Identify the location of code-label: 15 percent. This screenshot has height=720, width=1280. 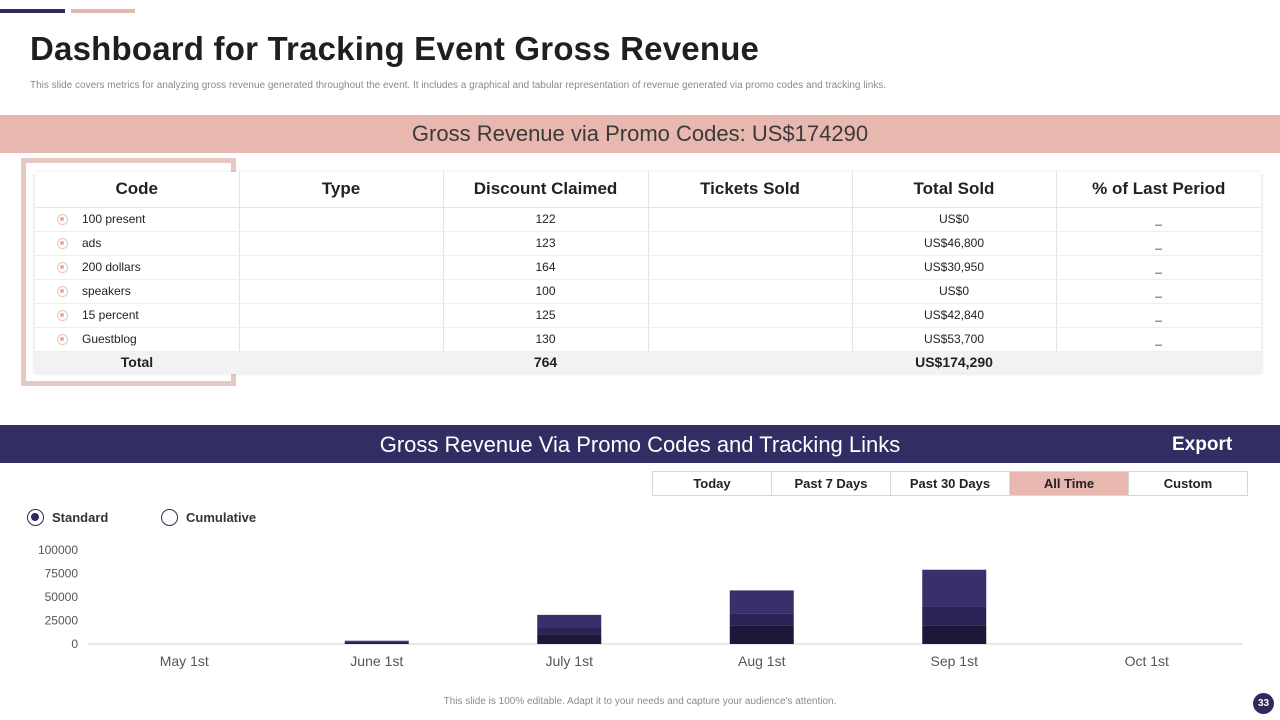
(110, 315).